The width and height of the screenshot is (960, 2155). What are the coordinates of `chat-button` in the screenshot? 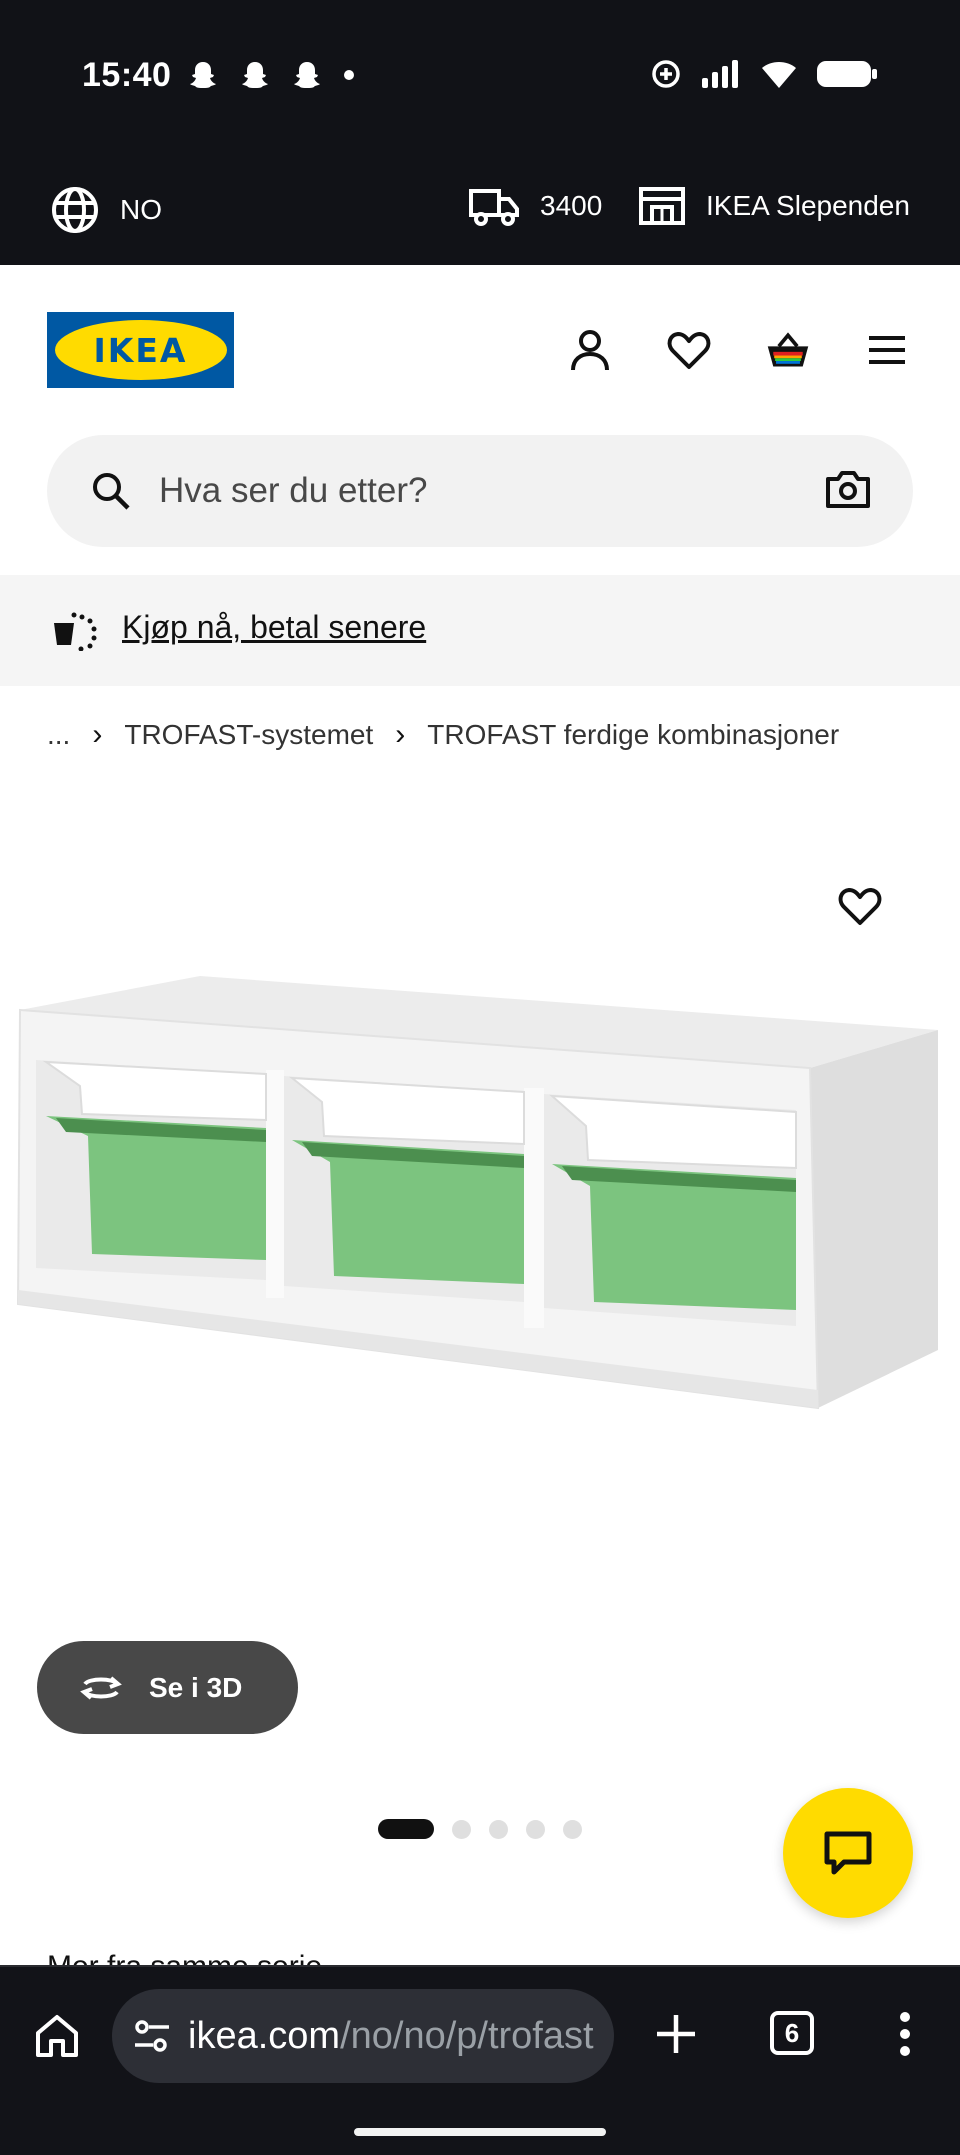 It's located at (848, 1853).